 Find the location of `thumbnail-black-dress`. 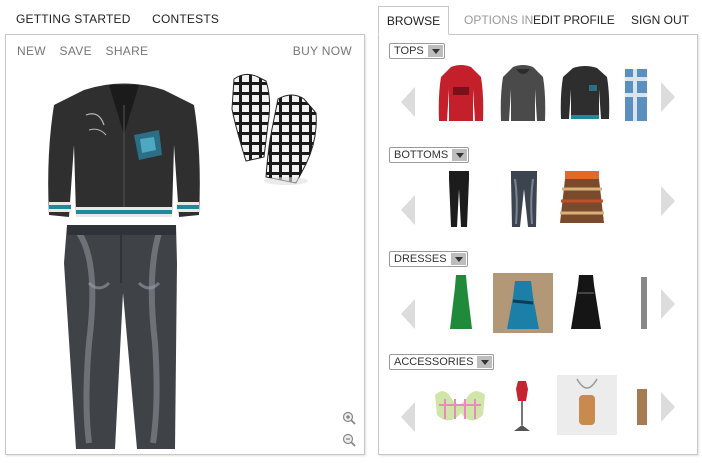

thumbnail-black-dress is located at coordinates (586, 302).